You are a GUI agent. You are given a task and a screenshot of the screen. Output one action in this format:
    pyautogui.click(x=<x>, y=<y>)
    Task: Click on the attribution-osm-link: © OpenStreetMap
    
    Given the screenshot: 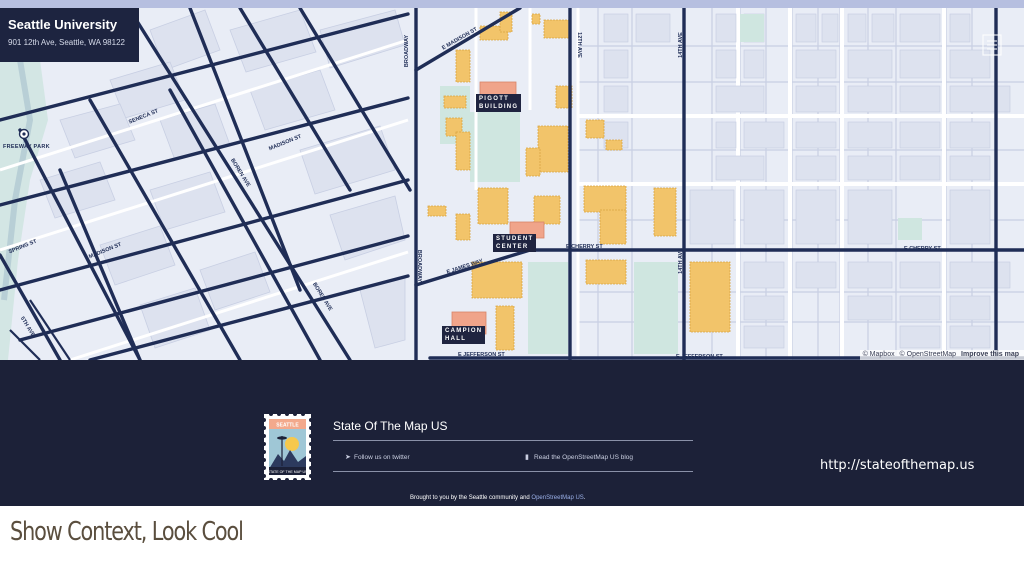 What is the action you would take?
    pyautogui.click(x=928, y=354)
    